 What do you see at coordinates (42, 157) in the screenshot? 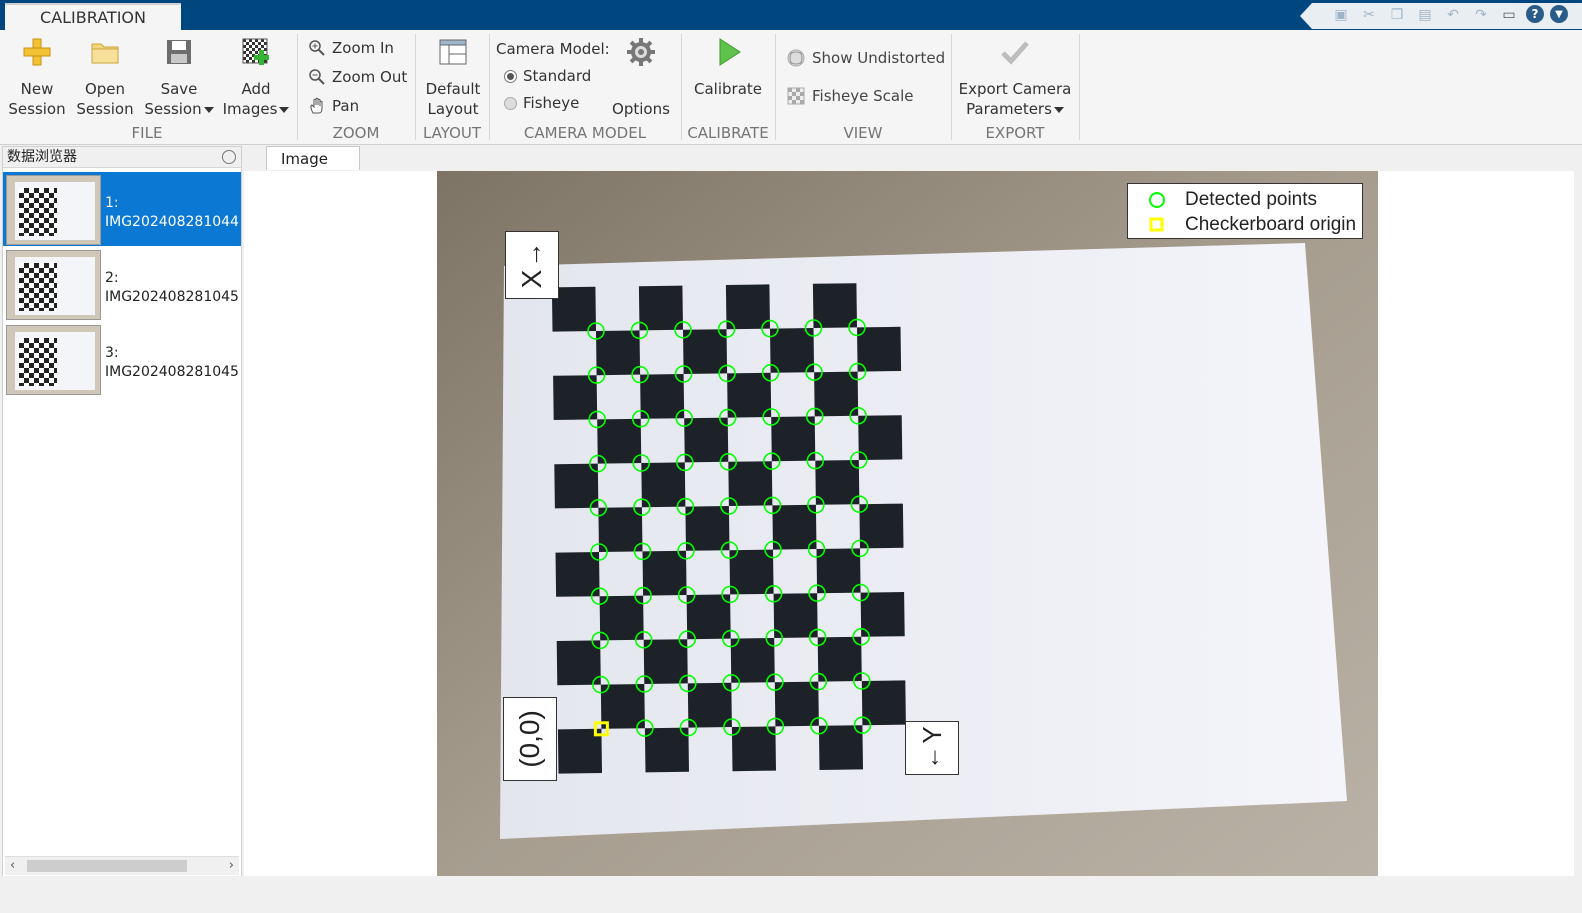
I see `data-browser-title: 数据浏览器` at bounding box center [42, 157].